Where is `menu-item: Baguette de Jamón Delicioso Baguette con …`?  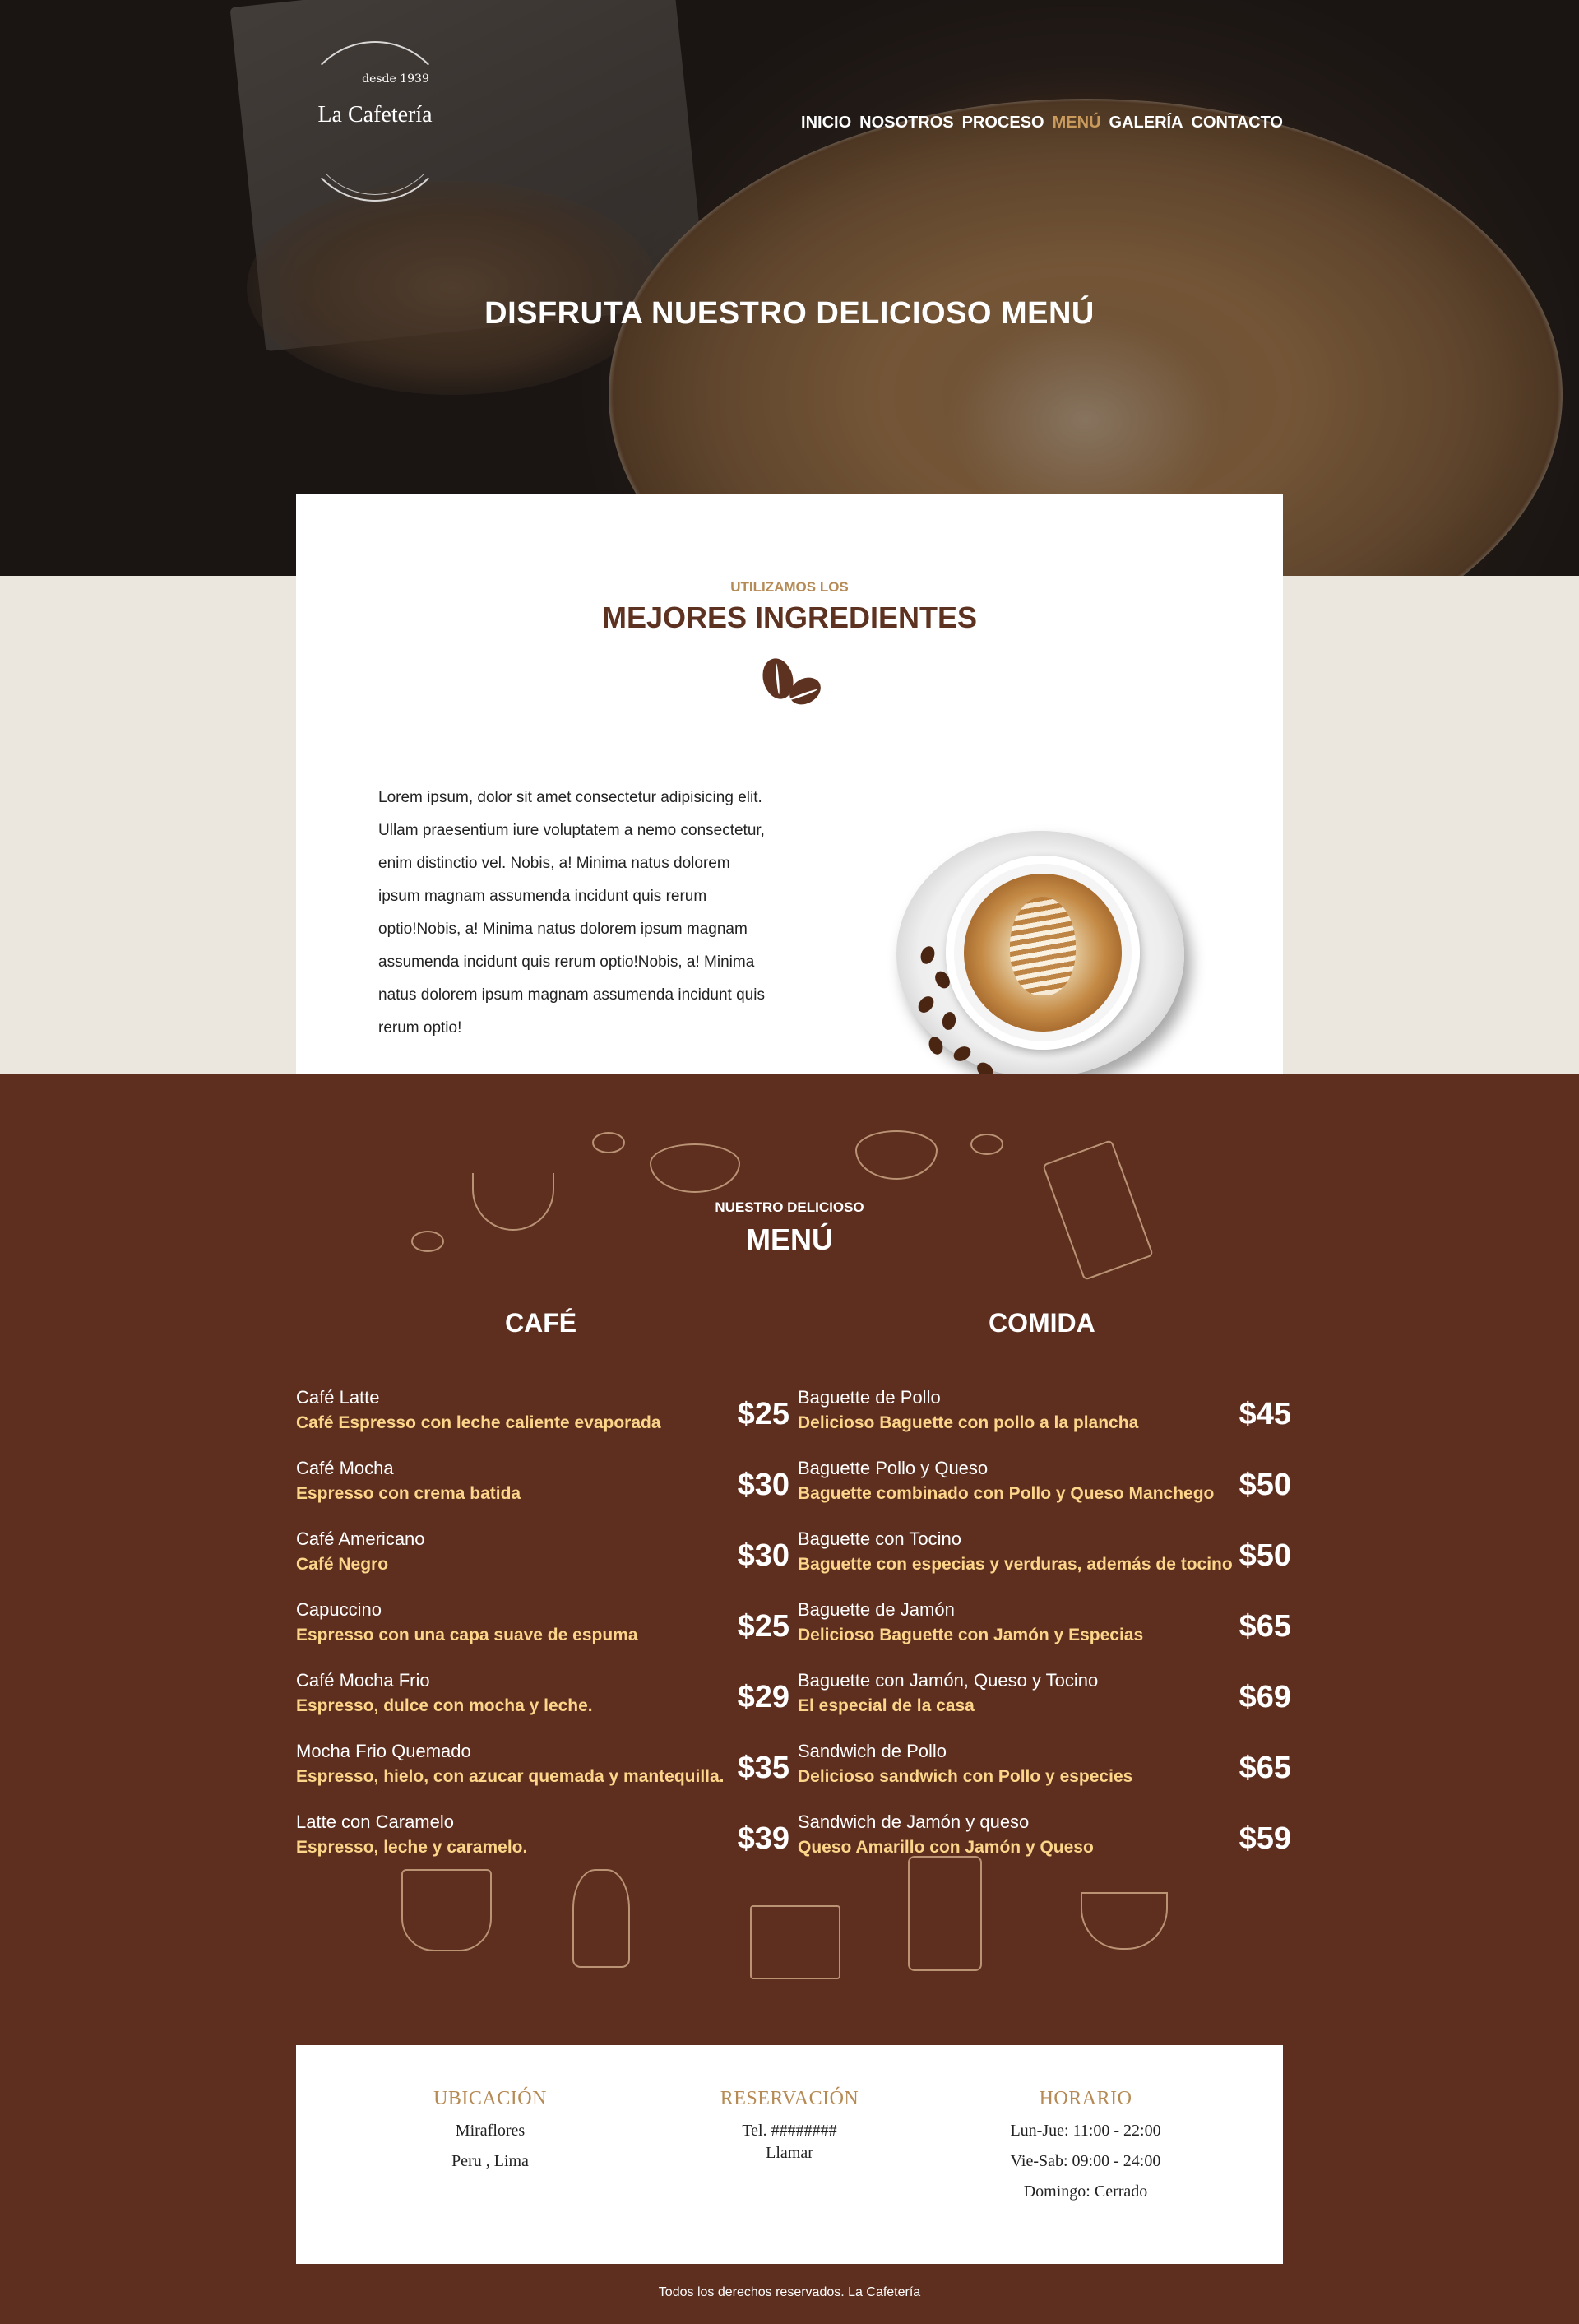
menu-item: Baguette de Jamón Delicioso Baguette con … is located at coordinates (1044, 1634).